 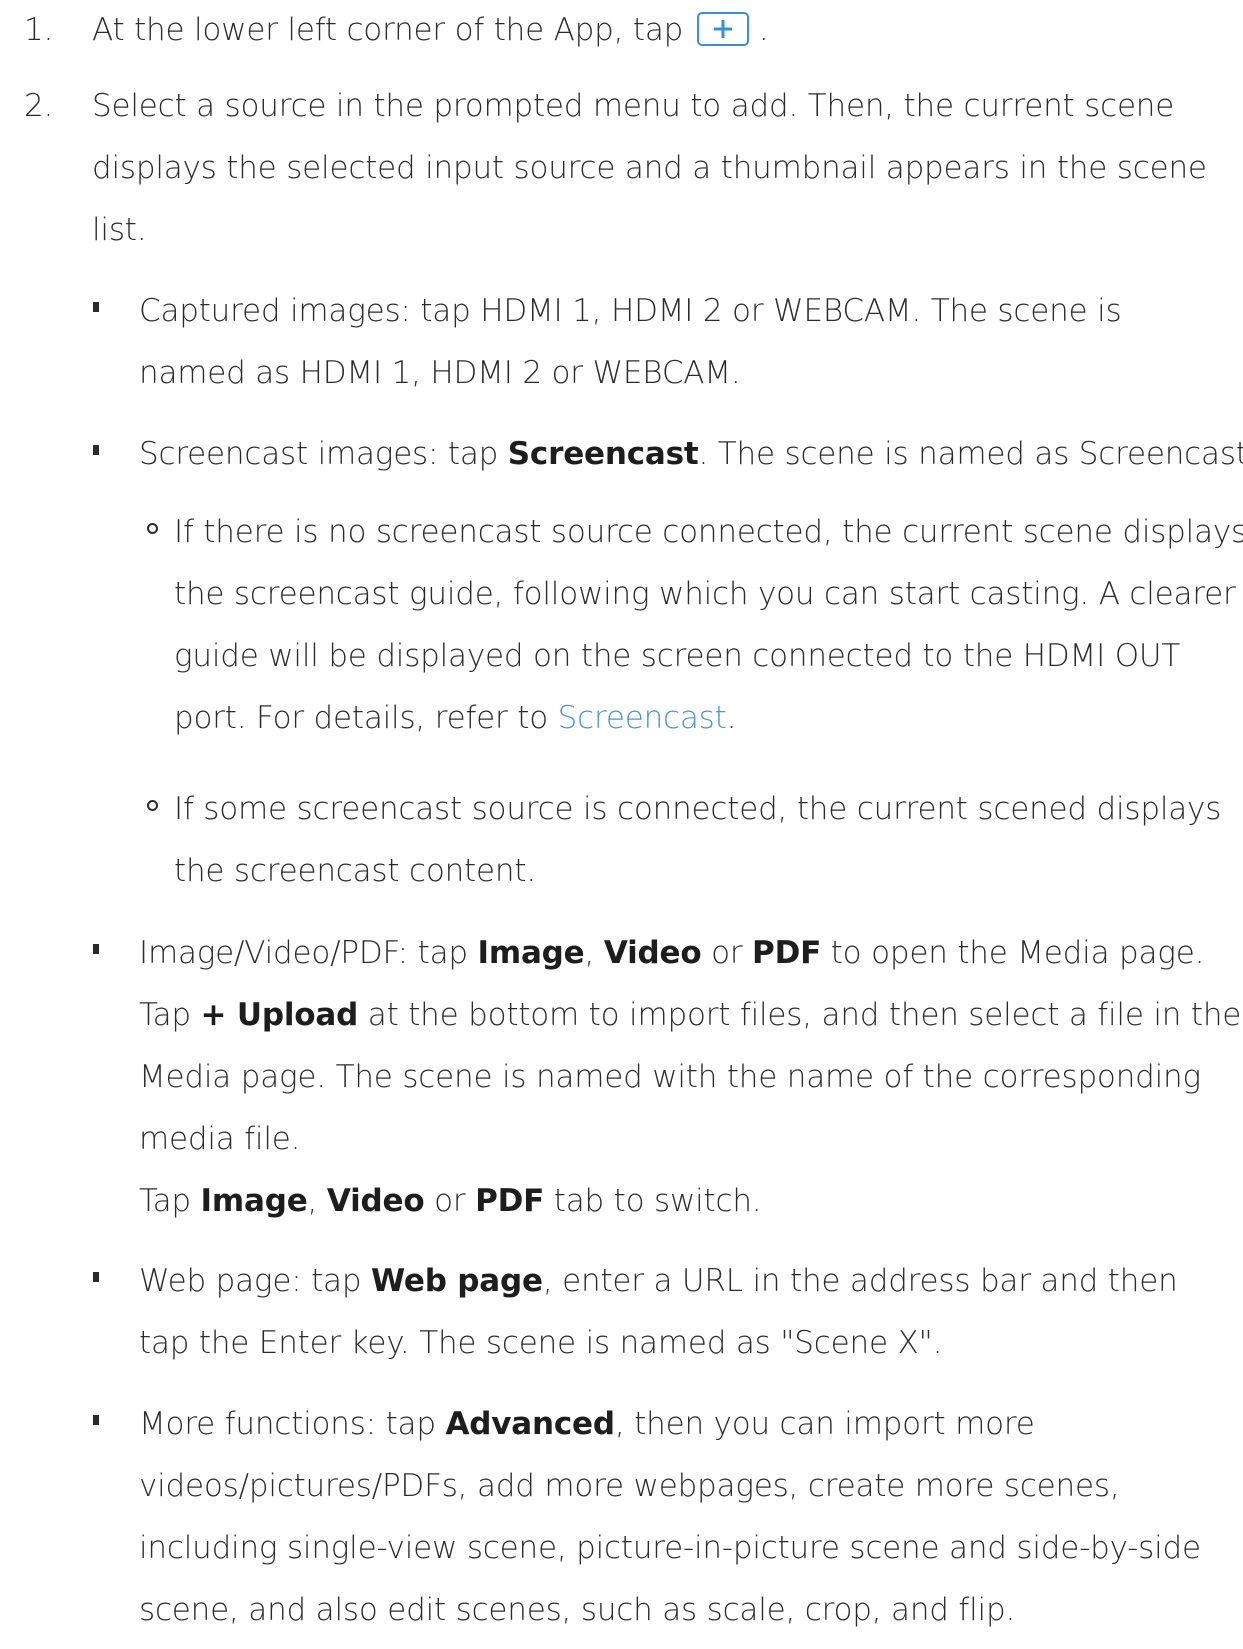 I want to click on screencast-sub1-post: ., so click(x=731, y=718).